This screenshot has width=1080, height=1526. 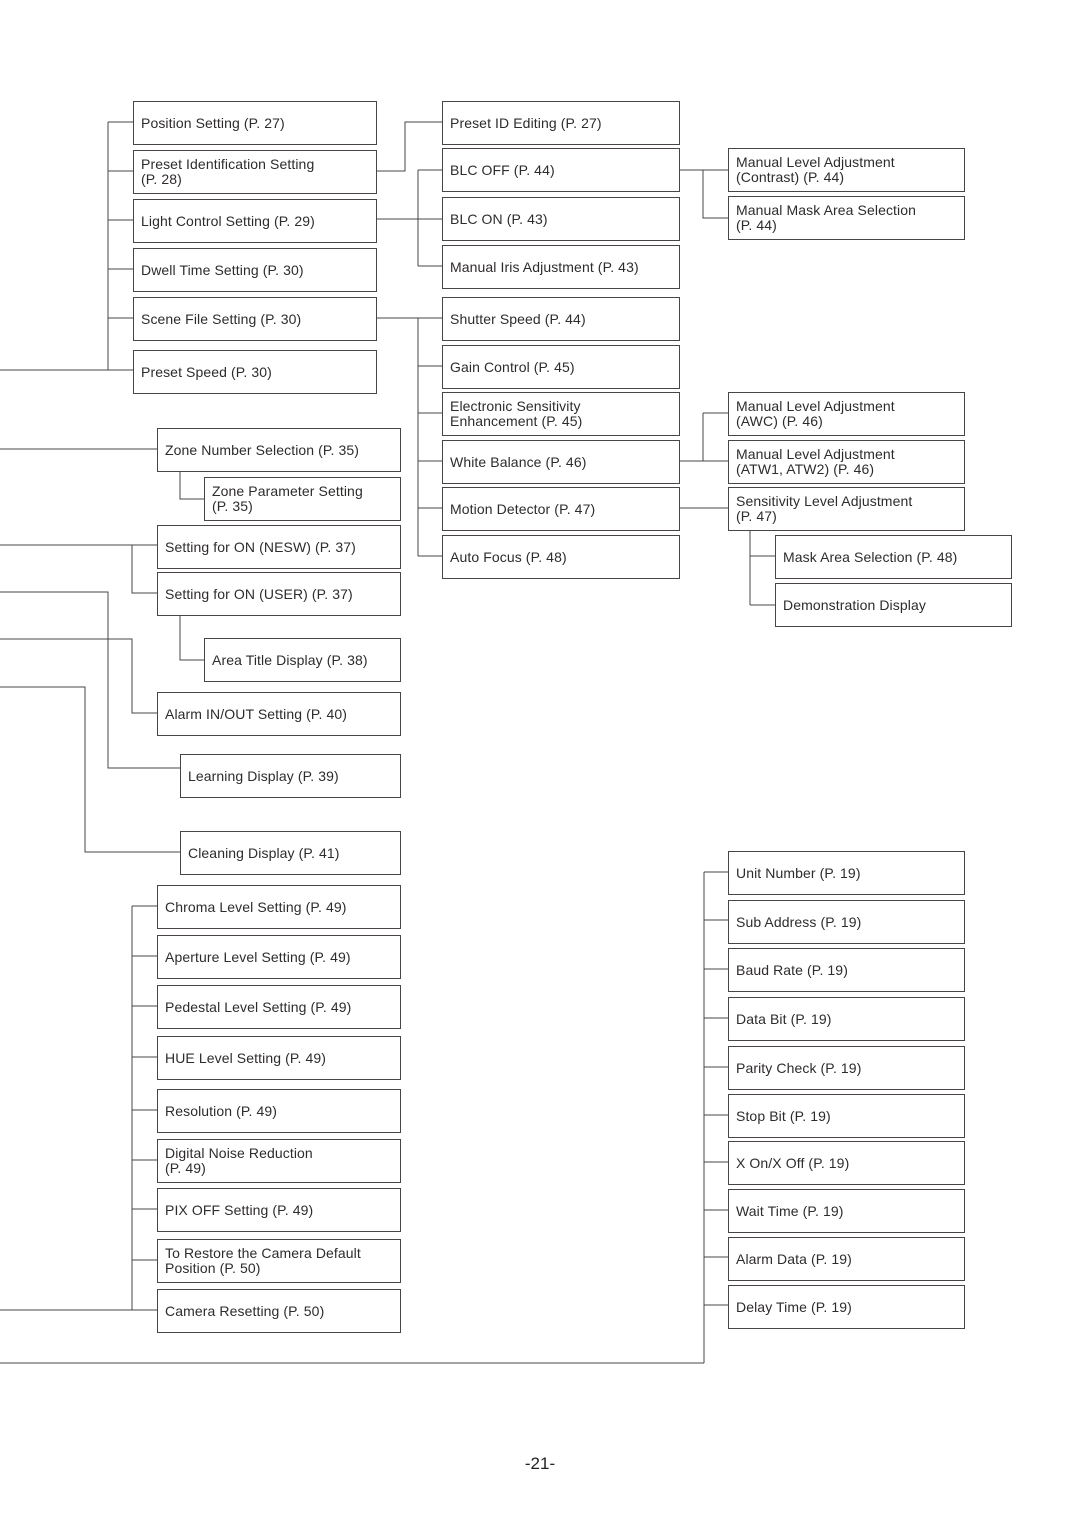 What do you see at coordinates (846, 1019) in the screenshot?
I see `menu-box-data-bit: Data Bit (P. 19)` at bounding box center [846, 1019].